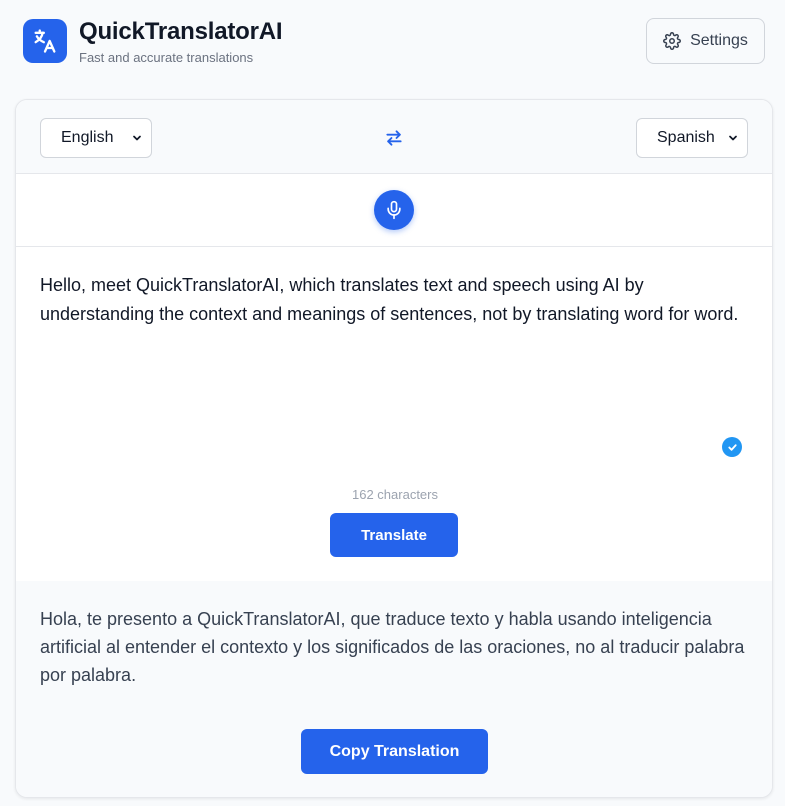 The image size is (785, 806). Describe the element at coordinates (181, 31) in the screenshot. I see `app-title: QuickTranslatorAI` at that location.